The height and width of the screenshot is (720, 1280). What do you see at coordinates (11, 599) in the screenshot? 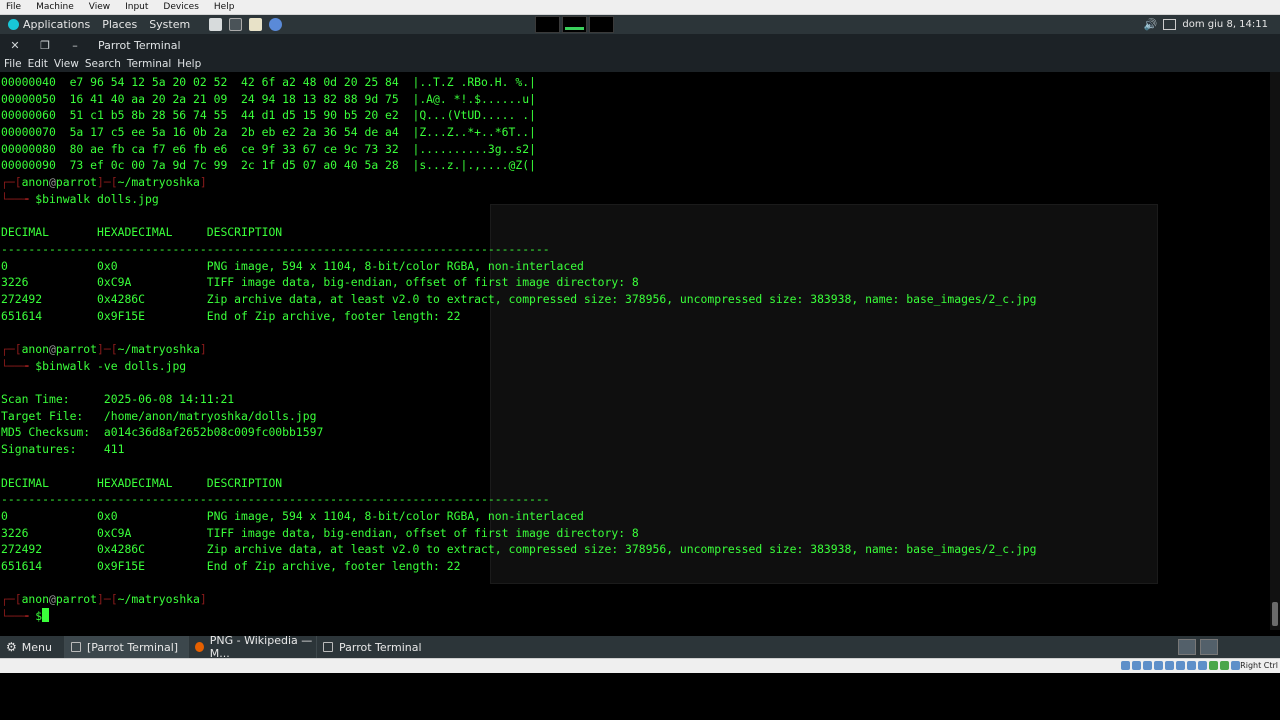
I see `prompt-bracket: ┌─[` at bounding box center [11, 599].